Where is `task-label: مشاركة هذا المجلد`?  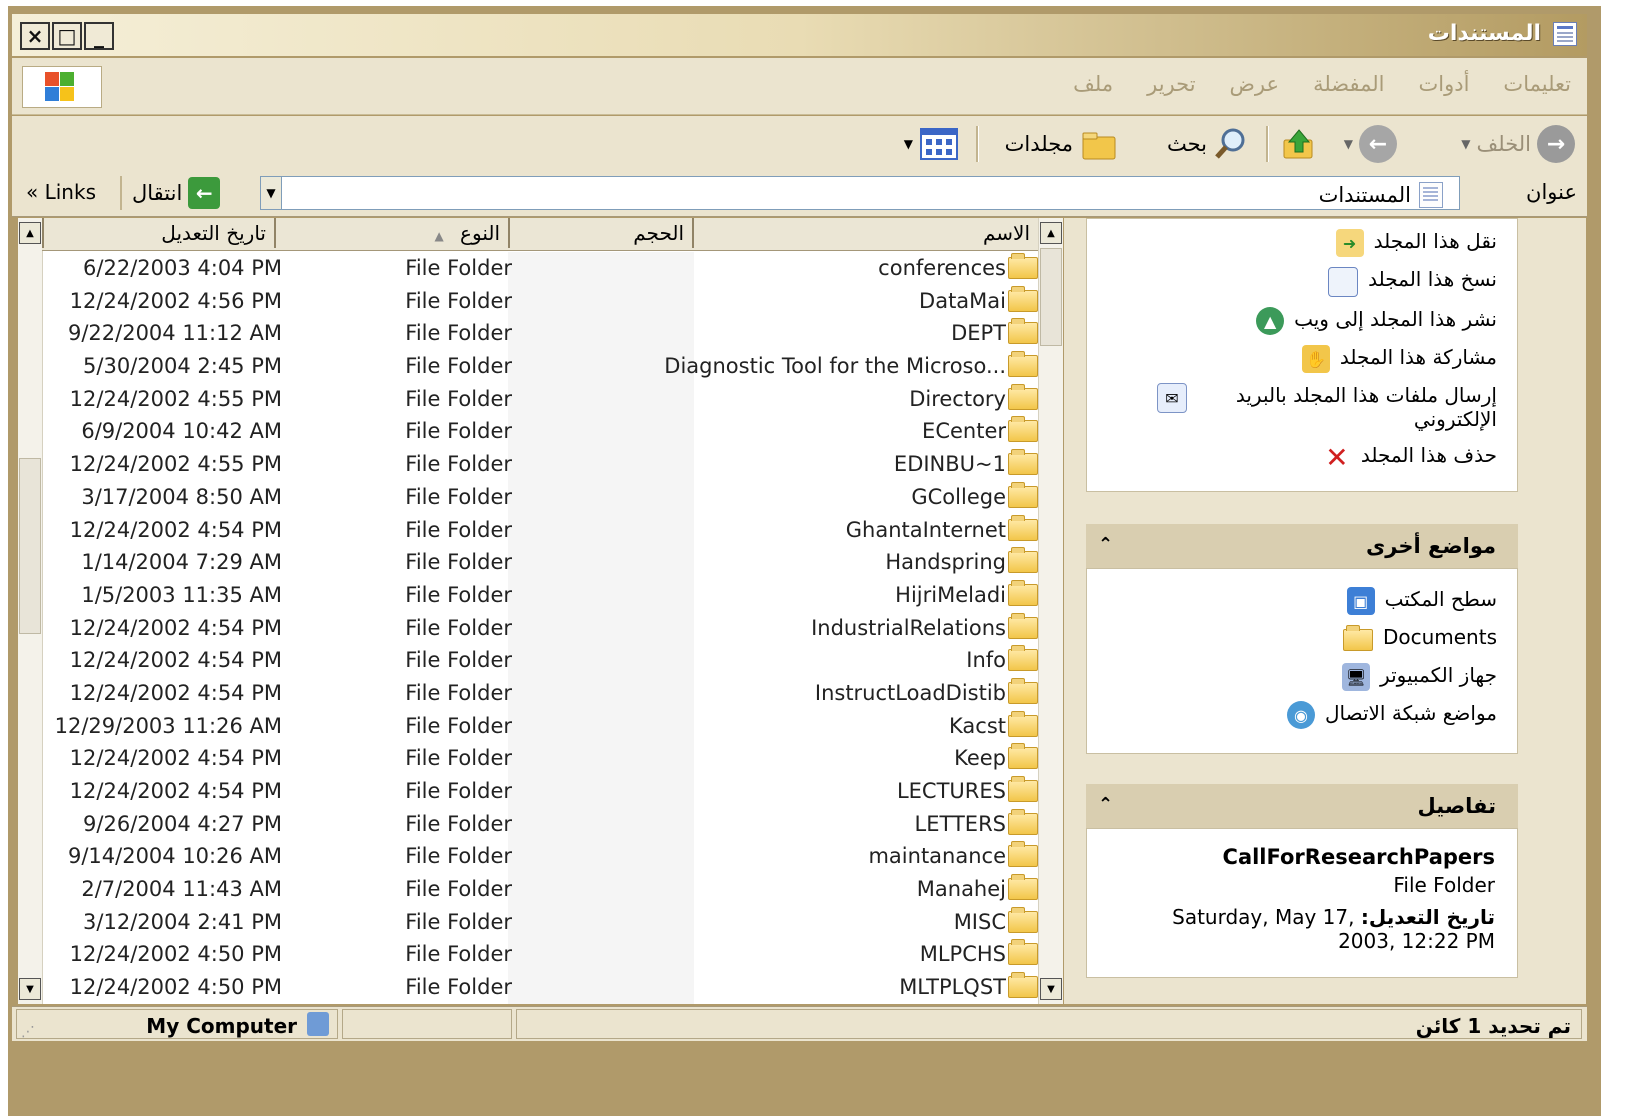
task-label: مشاركة هذا المجلد is located at coordinates (1418, 357).